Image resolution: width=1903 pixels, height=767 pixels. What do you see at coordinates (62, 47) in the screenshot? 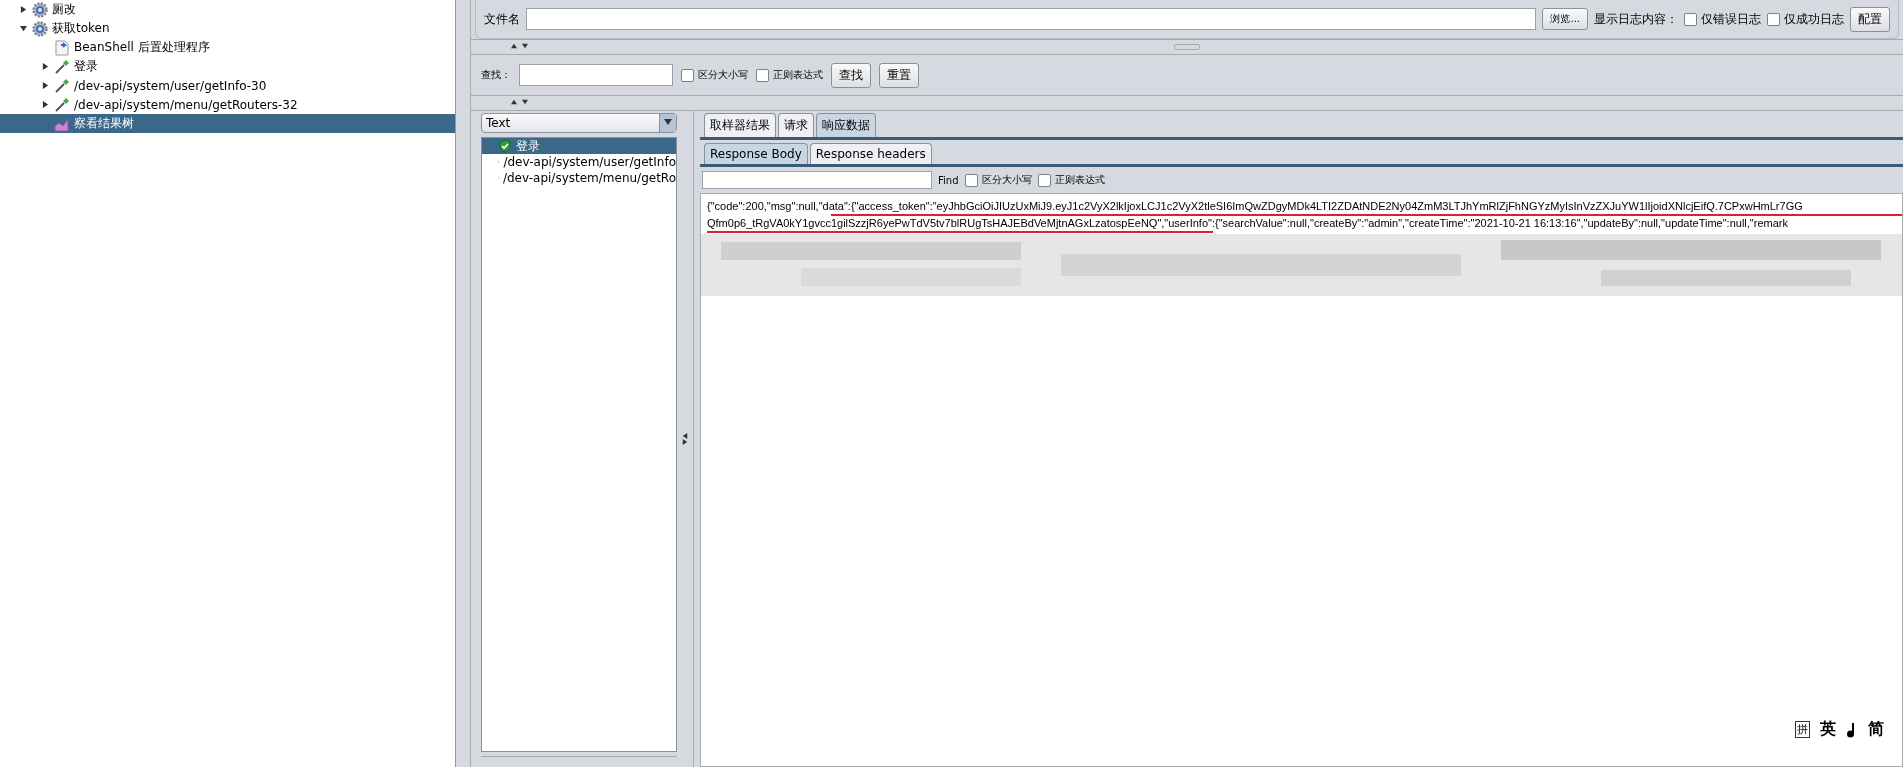
I see `script-icon` at bounding box center [62, 47].